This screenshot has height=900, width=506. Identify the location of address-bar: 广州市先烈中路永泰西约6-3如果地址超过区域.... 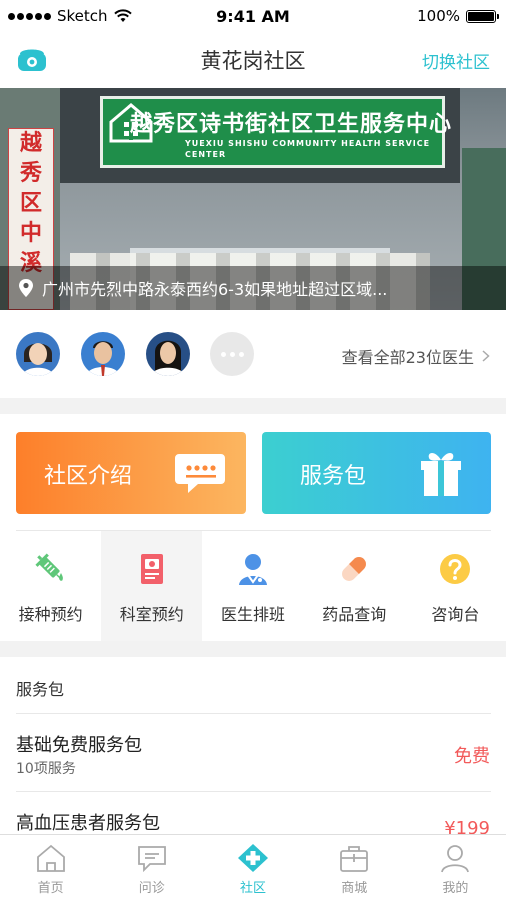
(253, 288).